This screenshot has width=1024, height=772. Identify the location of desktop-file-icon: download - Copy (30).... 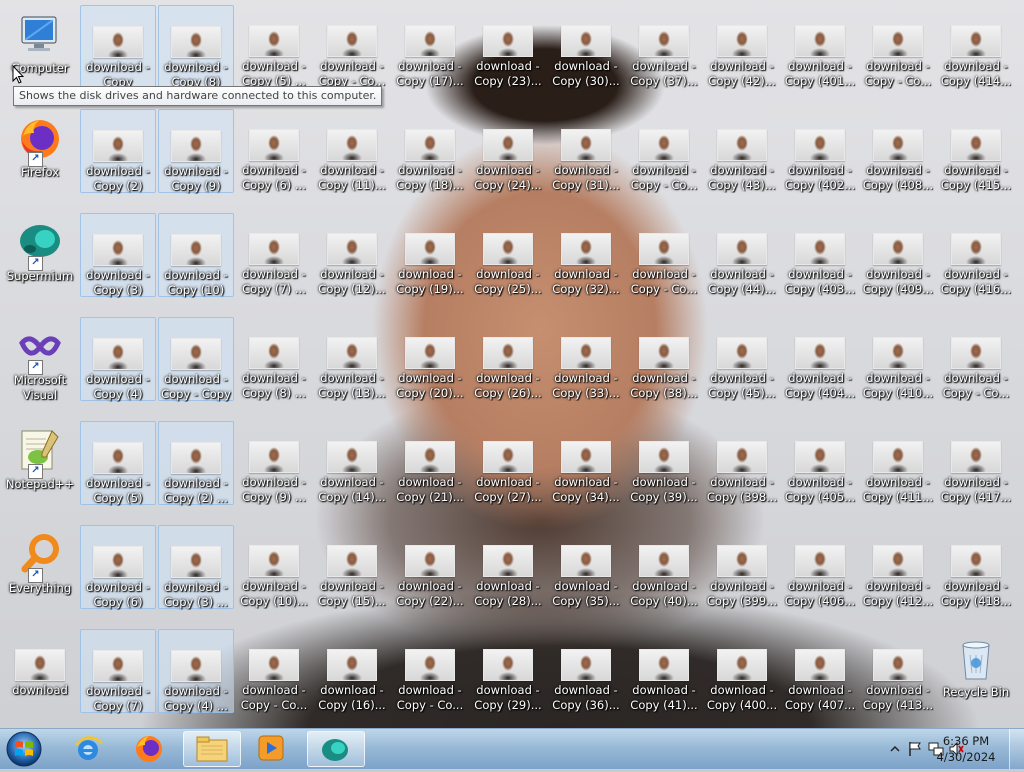
(586, 47).